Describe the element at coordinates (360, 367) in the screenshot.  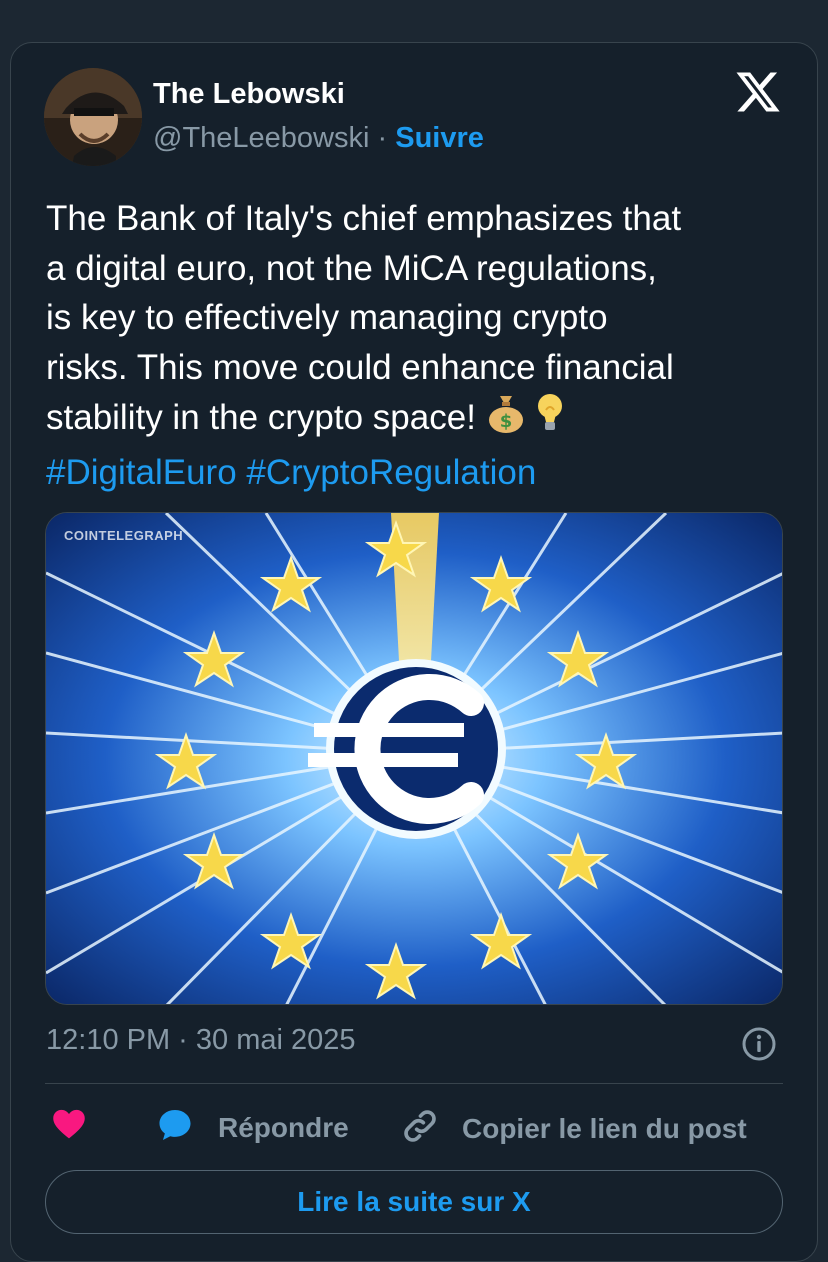
I see `tweet-text-line: risks. This move could enhance financial` at that location.